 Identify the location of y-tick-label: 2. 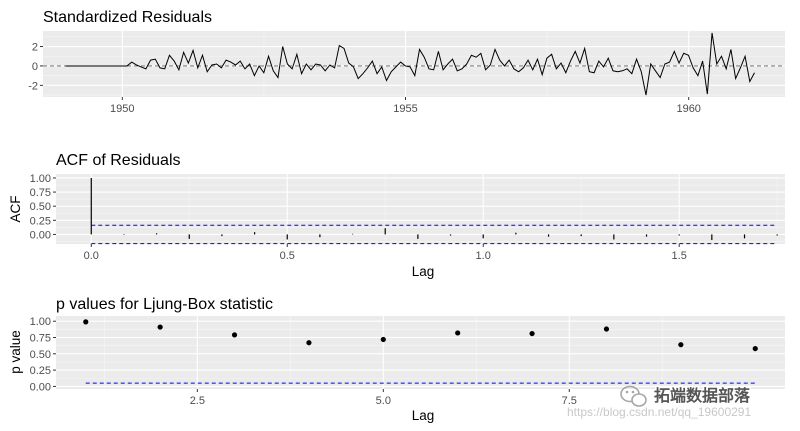
(35, 48).